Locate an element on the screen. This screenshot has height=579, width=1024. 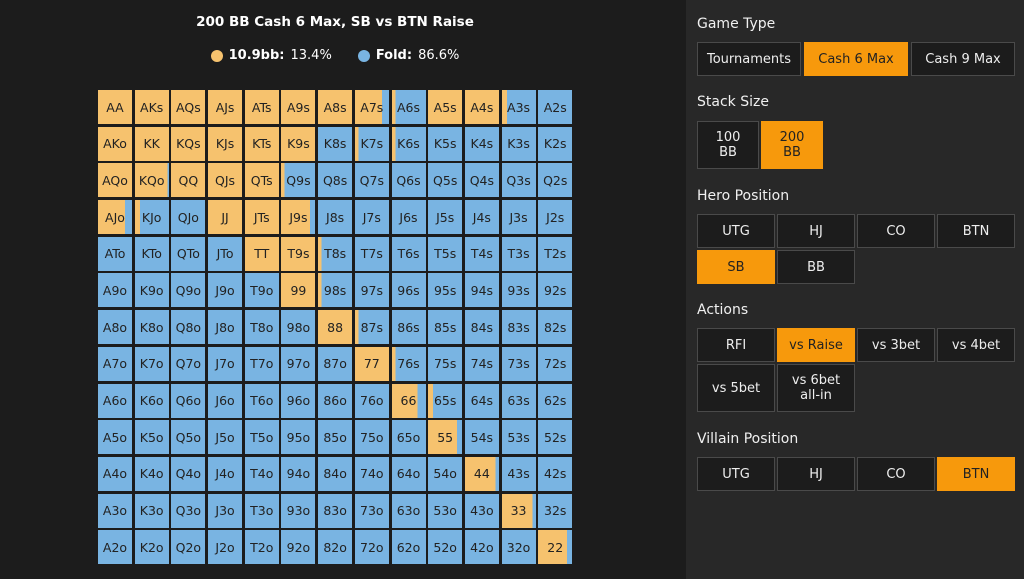
hand-cell-JJ: JJ is located at coordinates (225, 217).